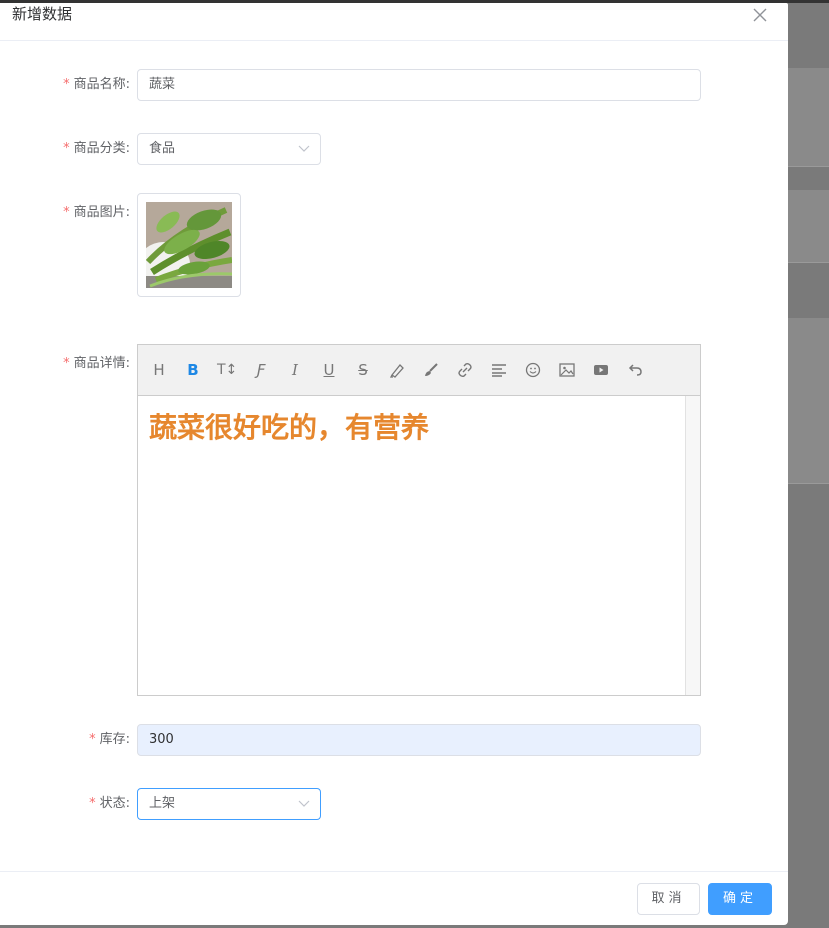 Image resolution: width=829 pixels, height=928 pixels. What do you see at coordinates (635, 370) in the screenshot?
I see `undo-icon` at bounding box center [635, 370].